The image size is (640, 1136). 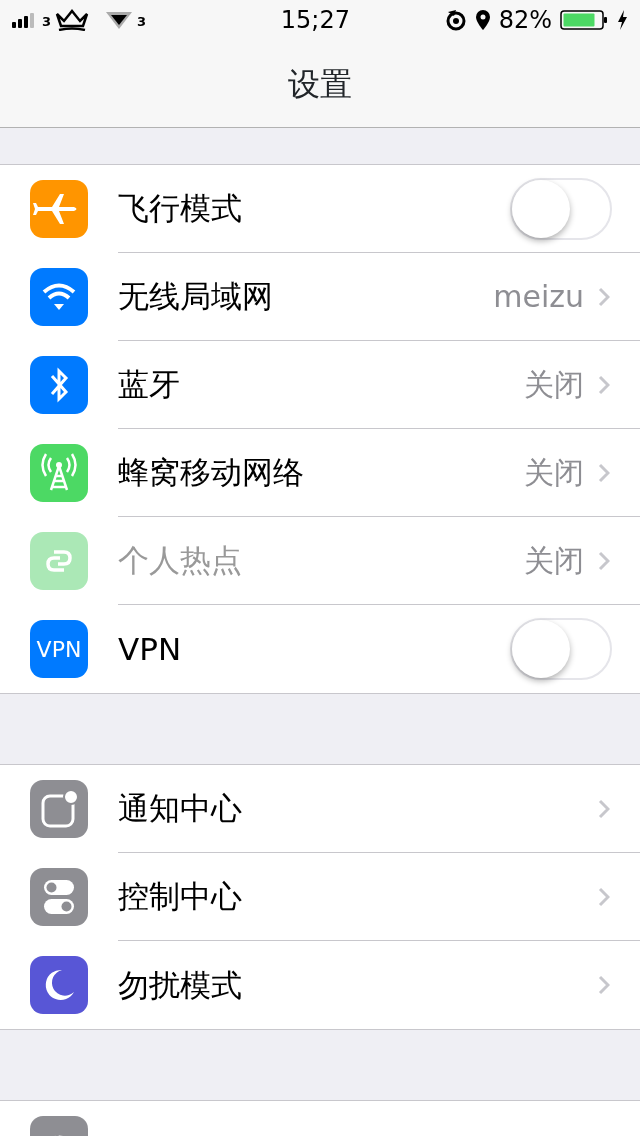 What do you see at coordinates (119, 20) in the screenshot?
I see `triangle-icon` at bounding box center [119, 20].